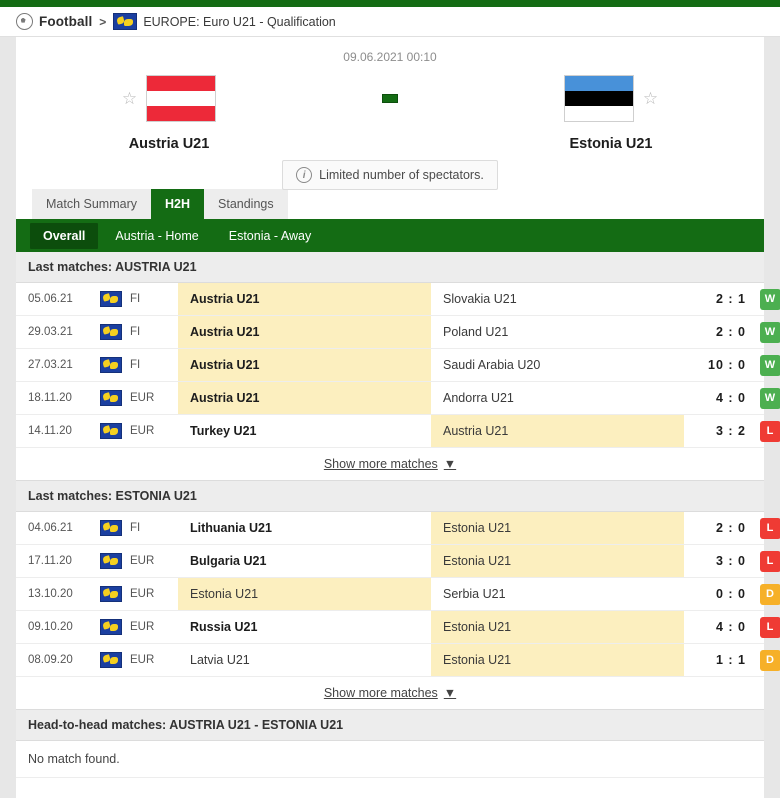  What do you see at coordinates (475, 332) in the screenshot?
I see `away-team-label: Poland U21` at bounding box center [475, 332].